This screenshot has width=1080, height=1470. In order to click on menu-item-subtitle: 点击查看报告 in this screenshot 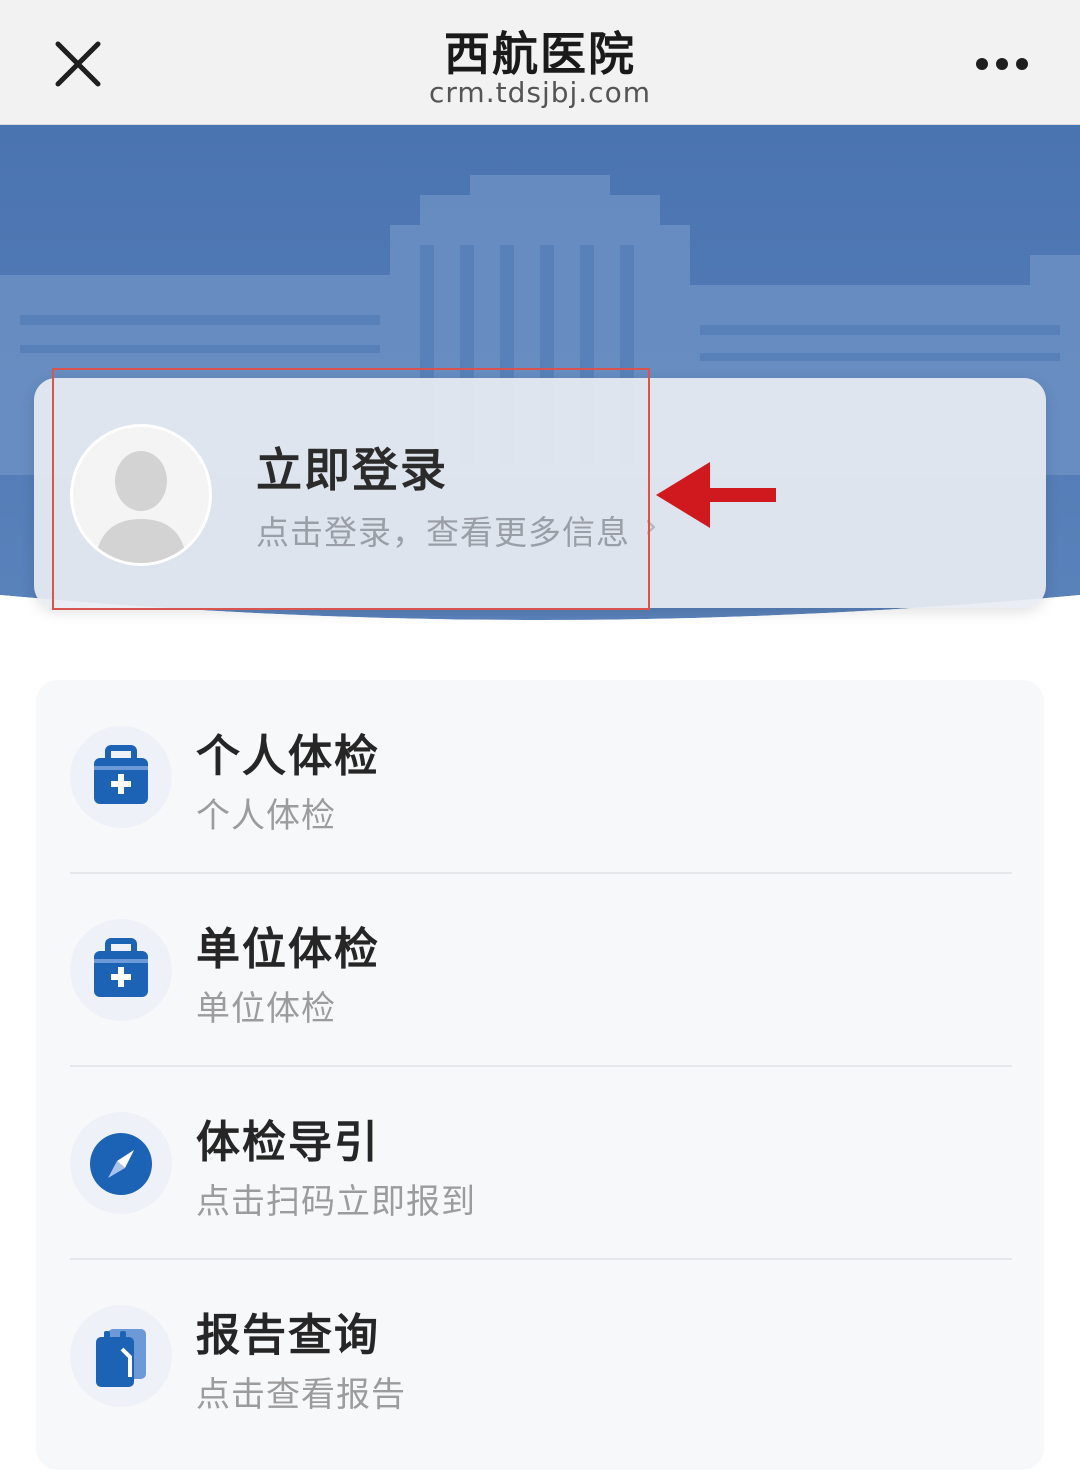, I will do `click(301, 1395)`.